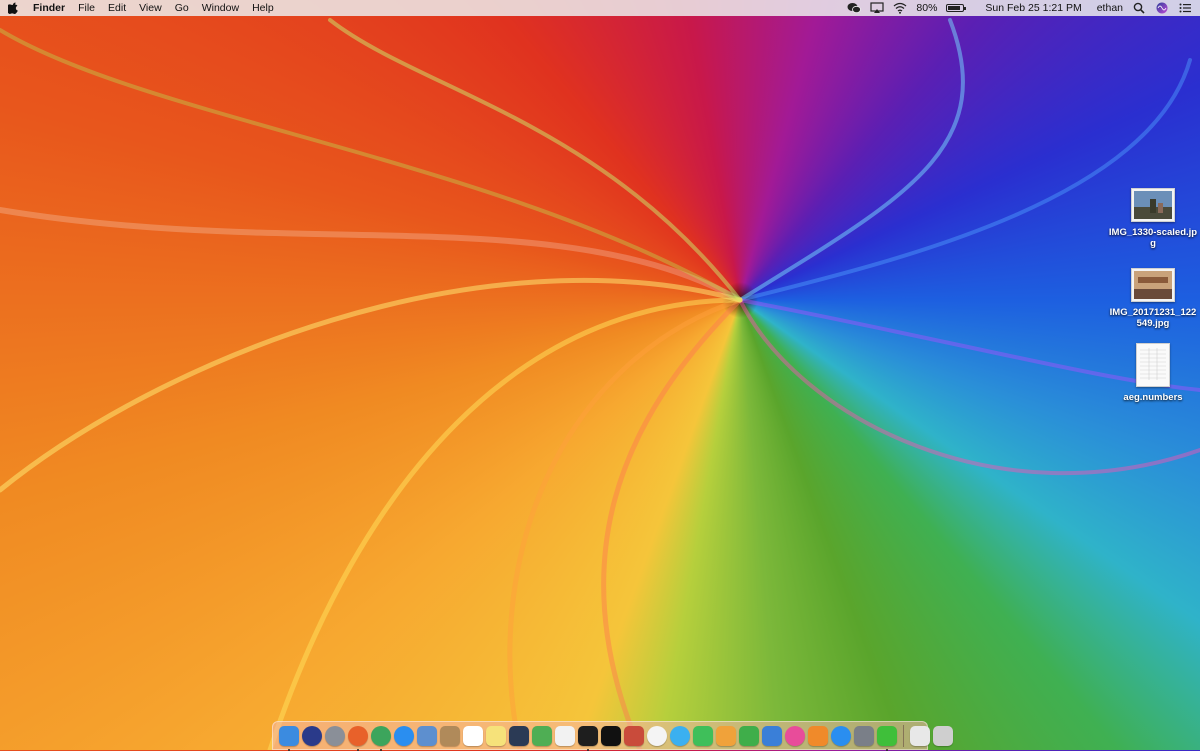 The height and width of the screenshot is (751, 1200). Describe the element at coordinates (1185, 8) in the screenshot. I see `notification-center-icon` at that location.